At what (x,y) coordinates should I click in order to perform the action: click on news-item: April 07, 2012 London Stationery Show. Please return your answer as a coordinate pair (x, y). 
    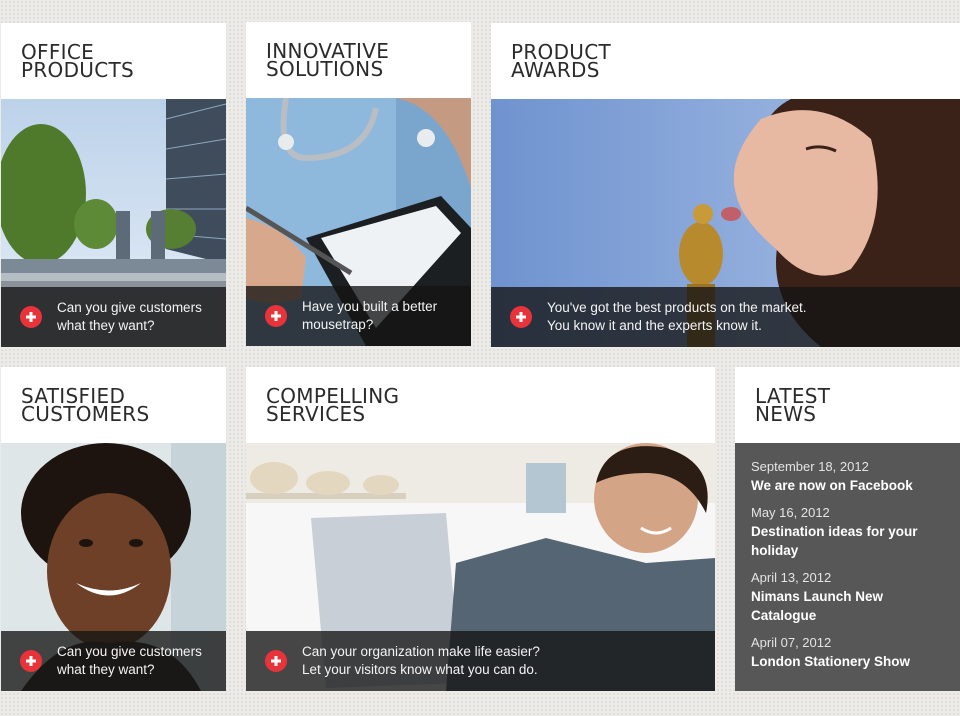
    Looking at the image, I should click on (847, 652).